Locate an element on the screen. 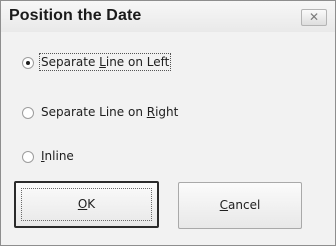 The width and height of the screenshot is (336, 246). access-key: O is located at coordinates (82, 204).